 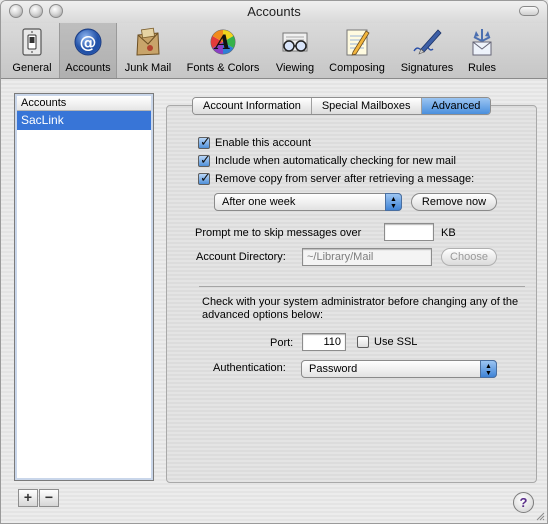 I want to click on toolbar-label: Signatures, so click(x=427, y=68).